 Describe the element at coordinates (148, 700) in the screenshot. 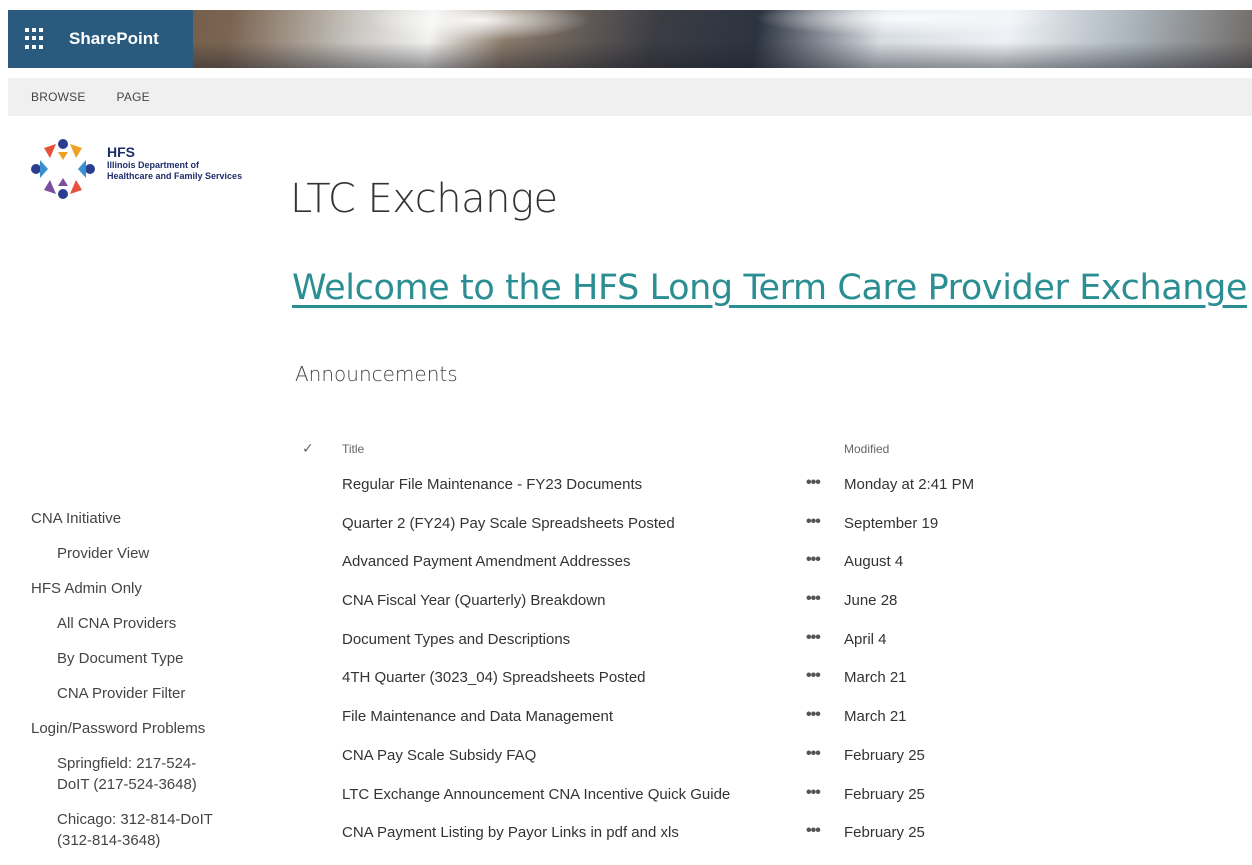

I see `nav-item-cna-provider-filter: CNA Provider Filter` at that location.